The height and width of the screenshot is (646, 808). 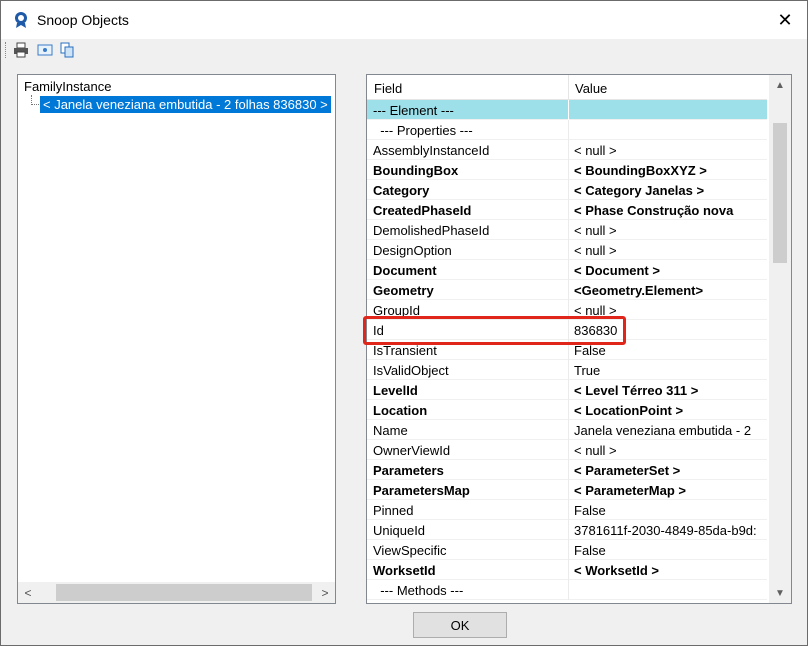 What do you see at coordinates (617, 270) in the screenshot?
I see `value-cell: < Document >` at bounding box center [617, 270].